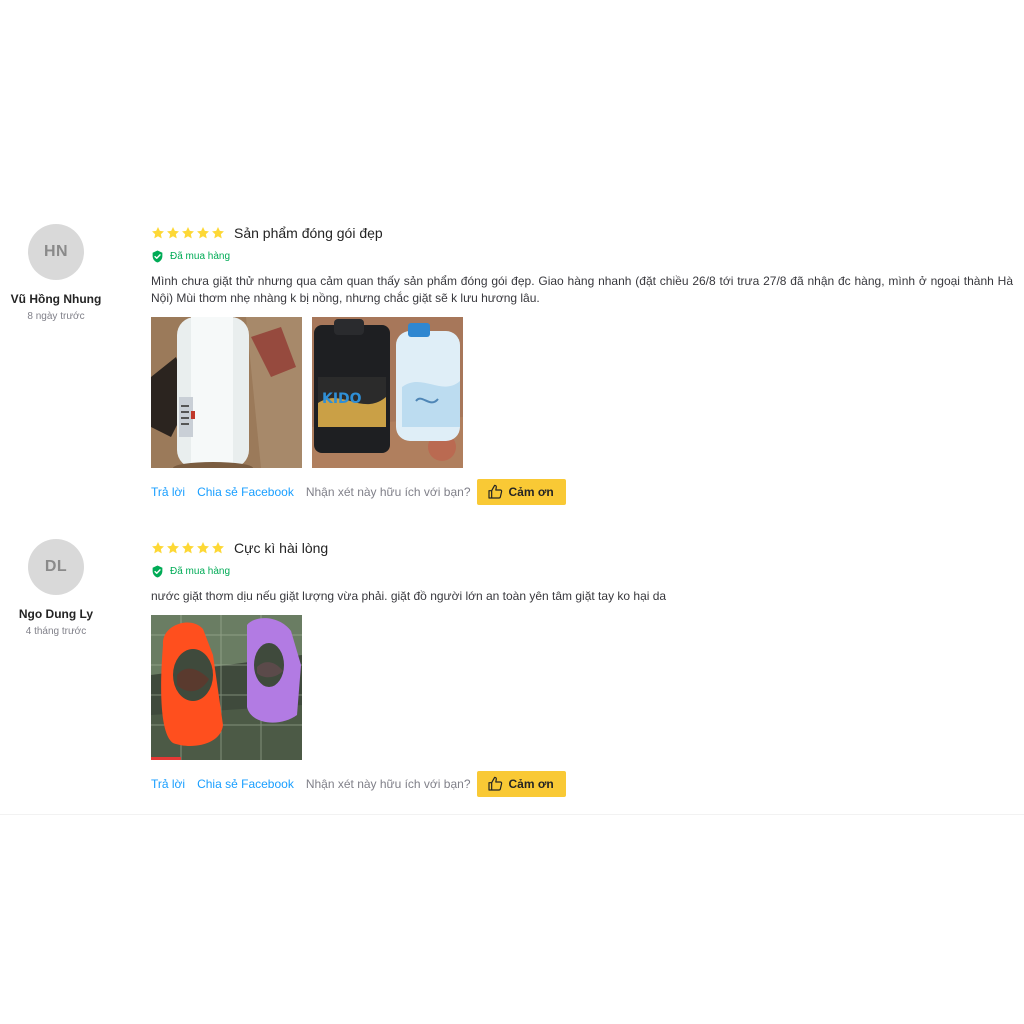 Image resolution: width=1024 pixels, height=1024 pixels. Describe the element at coordinates (582, 548) in the screenshot. I see `review-title-row: Cực kì hài lòng` at that location.